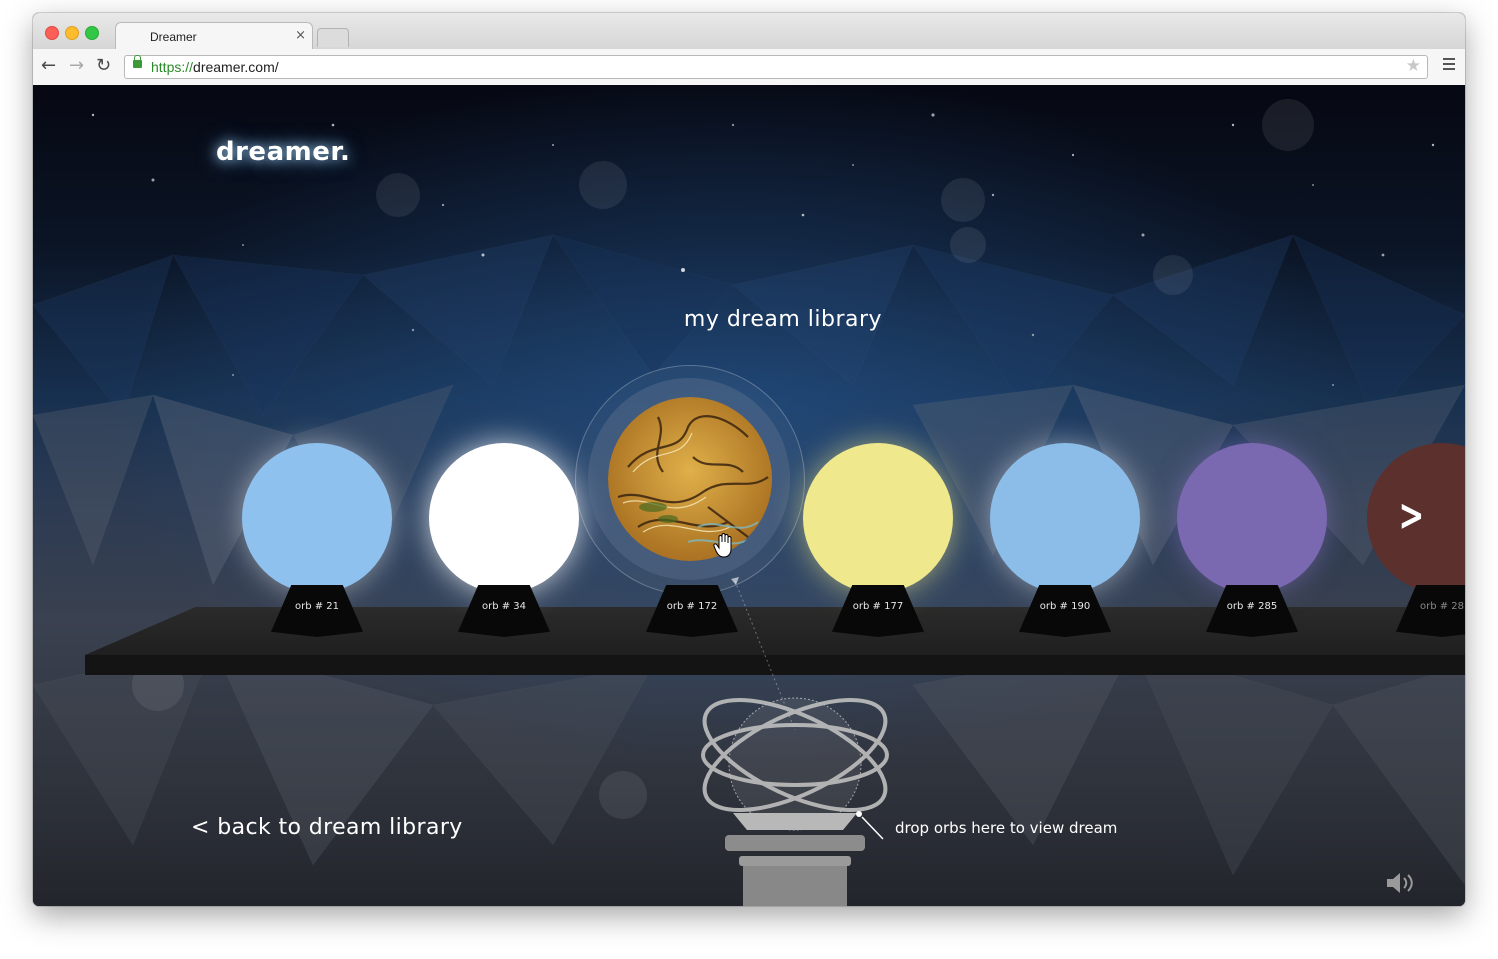 The width and height of the screenshot is (1498, 959). Describe the element at coordinates (1401, 883) in the screenshot. I see `speaker-icon` at that location.